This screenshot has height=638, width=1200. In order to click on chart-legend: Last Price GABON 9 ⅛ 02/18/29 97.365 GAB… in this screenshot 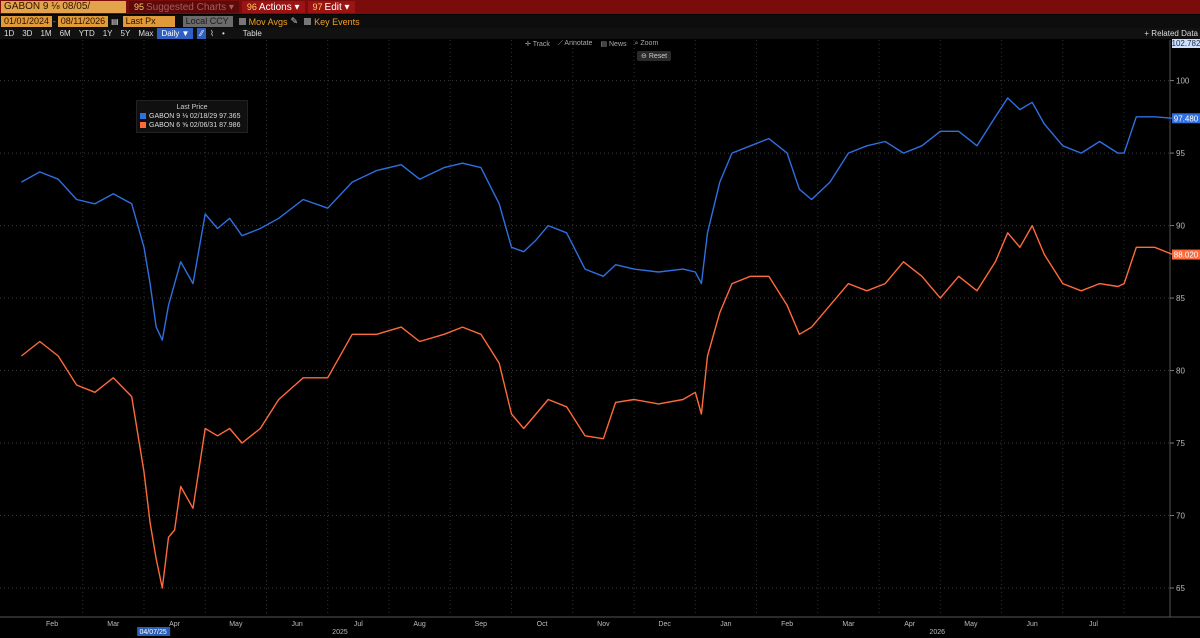, I will do `click(192, 116)`.